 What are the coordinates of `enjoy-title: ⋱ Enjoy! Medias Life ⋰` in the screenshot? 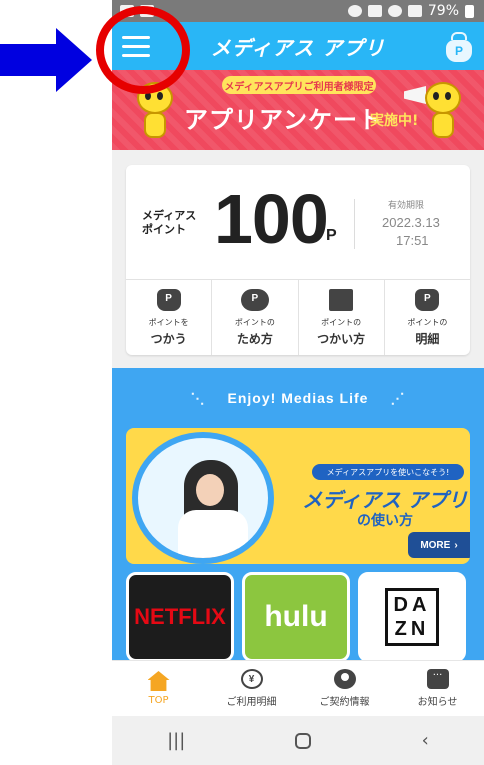 It's located at (298, 398).